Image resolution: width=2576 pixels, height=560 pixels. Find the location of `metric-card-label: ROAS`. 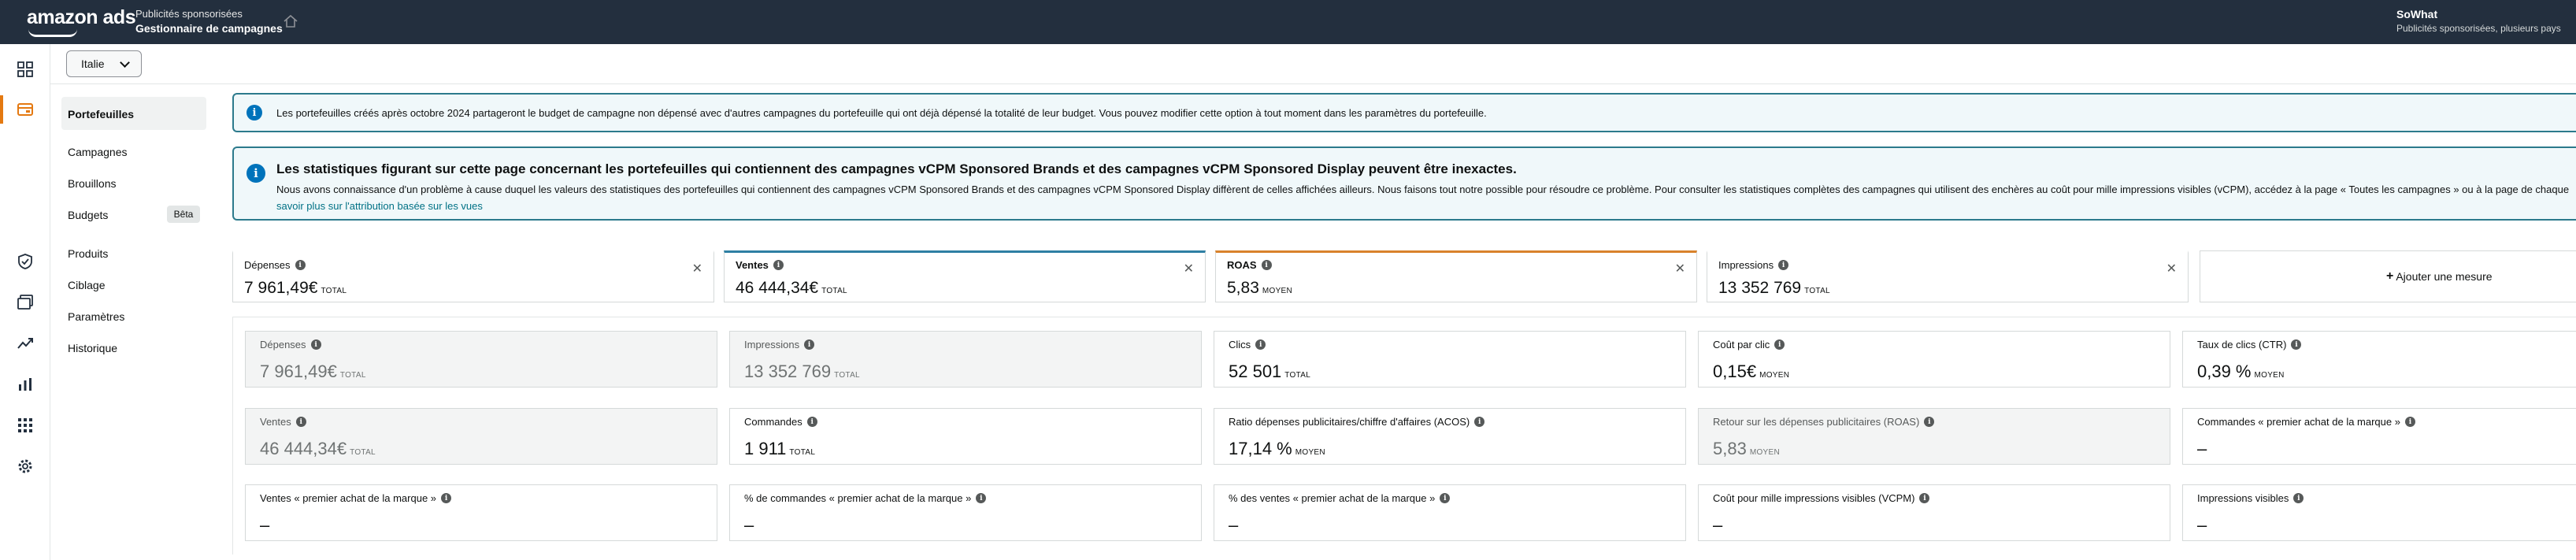

metric-card-label: ROAS is located at coordinates (1242, 265).